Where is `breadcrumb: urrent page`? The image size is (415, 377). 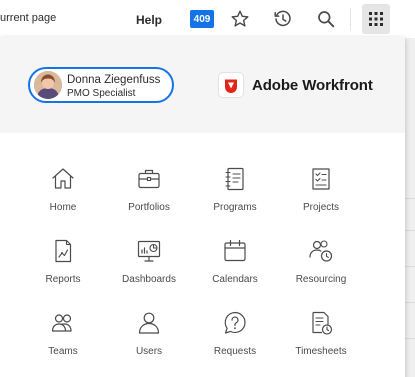
breadcrumb: urrent page is located at coordinates (28, 18).